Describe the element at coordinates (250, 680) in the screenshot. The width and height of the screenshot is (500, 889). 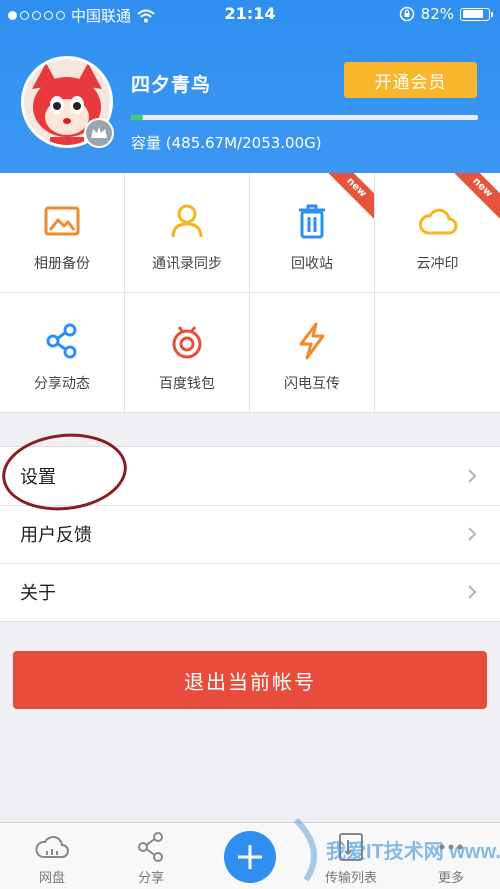
I see `logout-button: 退出当前帐号` at that location.